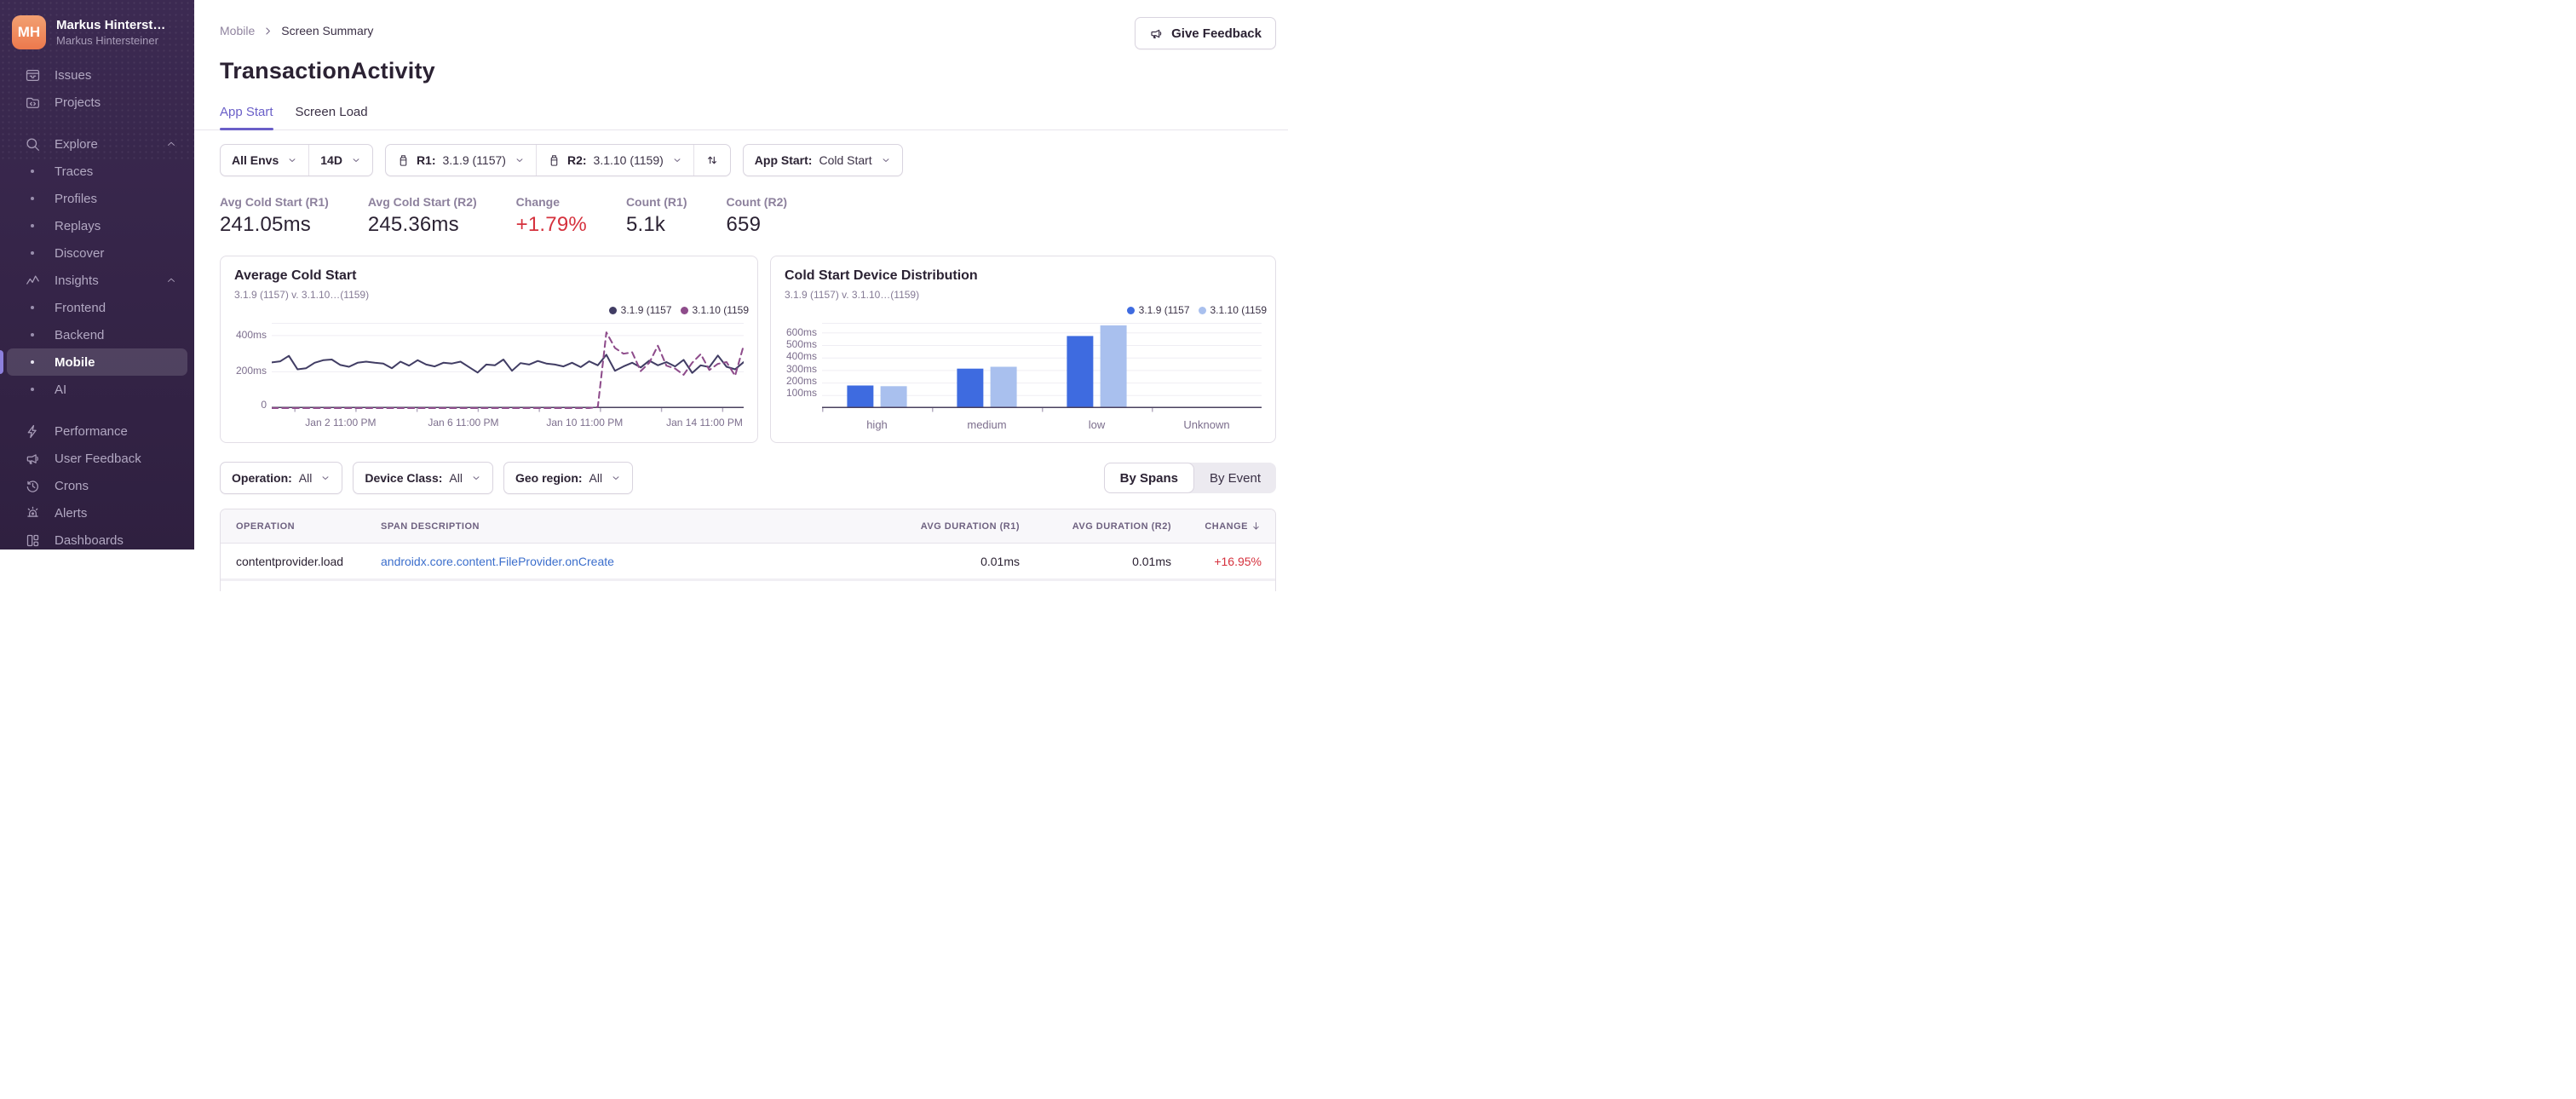 This screenshot has height=1099, width=2576. Describe the element at coordinates (1196, 310) in the screenshot. I see `chart-legend: 3.1.9 (1157 3.1.10 (1159` at that location.